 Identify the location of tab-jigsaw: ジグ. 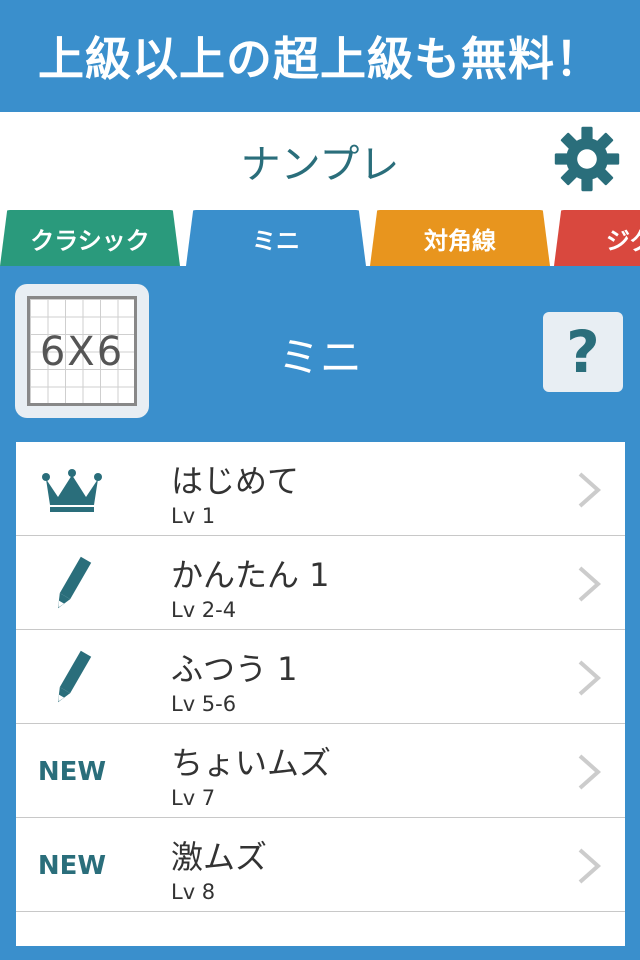
(597, 238).